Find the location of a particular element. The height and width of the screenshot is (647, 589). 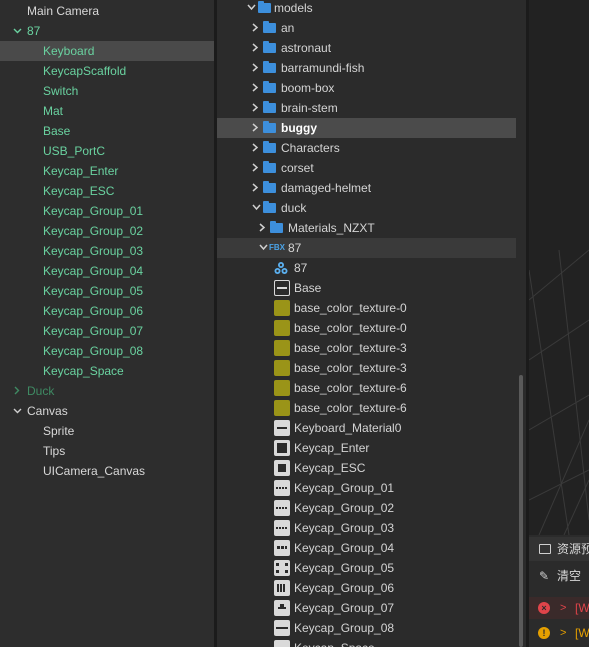

asset-label: brain-stem is located at coordinates (309, 108).